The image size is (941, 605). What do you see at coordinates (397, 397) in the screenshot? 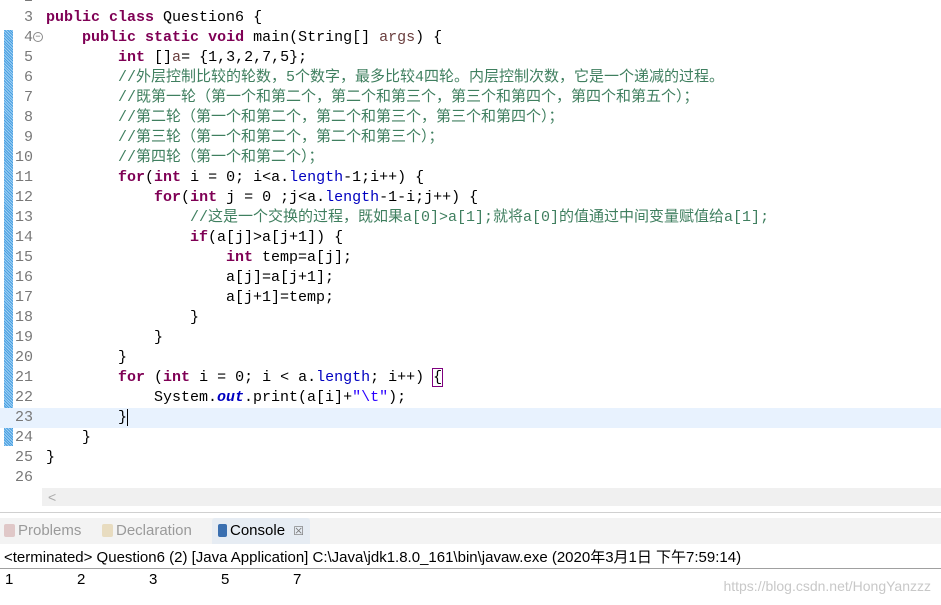
I see `code-token: );` at bounding box center [397, 397].